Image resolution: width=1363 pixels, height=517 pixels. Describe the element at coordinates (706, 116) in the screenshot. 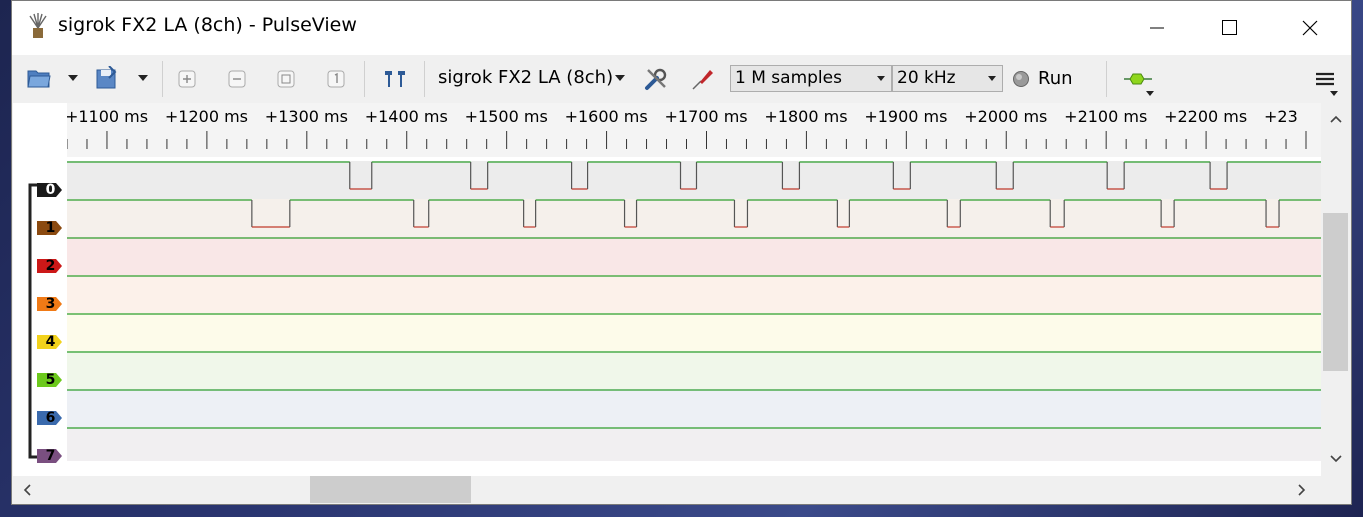

I see `ruler-tick-label: +1700 ms` at that location.